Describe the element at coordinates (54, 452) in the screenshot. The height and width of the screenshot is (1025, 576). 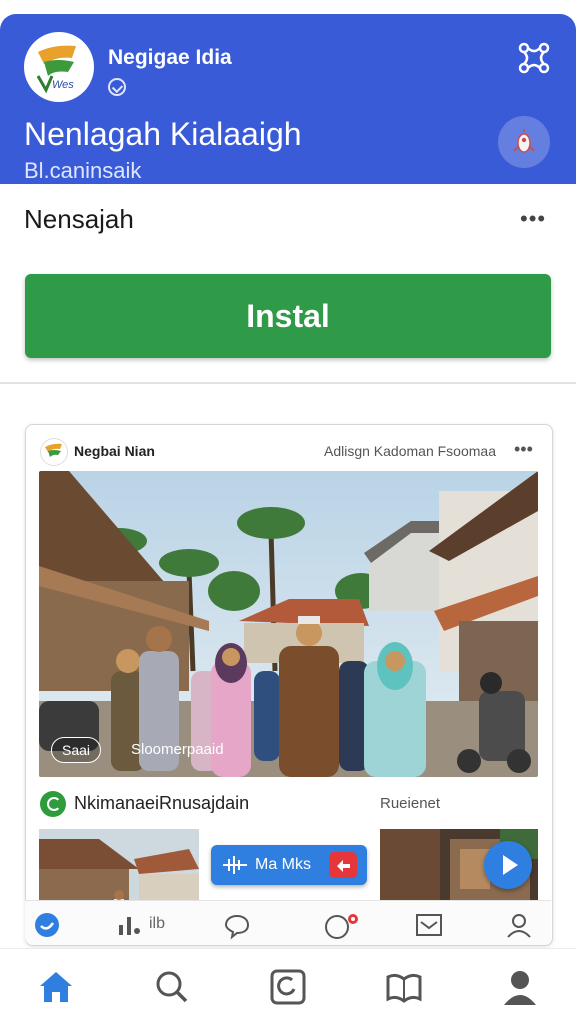
I see `advertiser-logo` at that location.